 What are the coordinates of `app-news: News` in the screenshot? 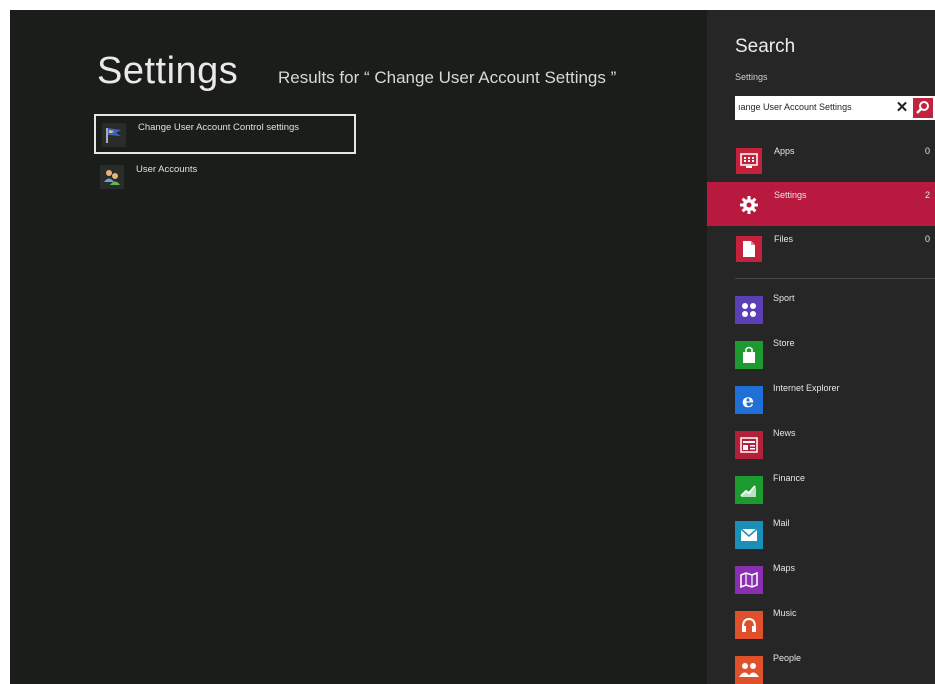 It's located at (821, 447).